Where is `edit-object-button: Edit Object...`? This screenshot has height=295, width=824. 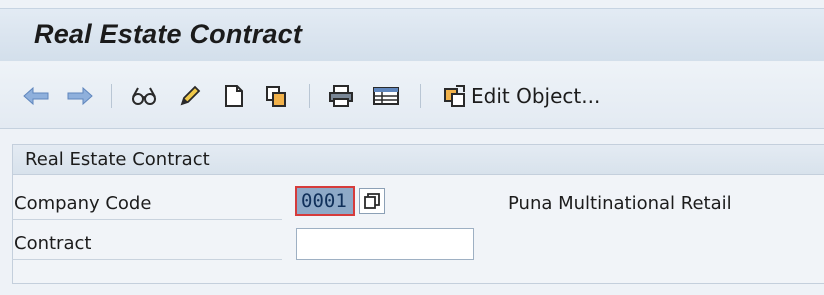
edit-object-button: Edit Object... is located at coordinates (535, 96).